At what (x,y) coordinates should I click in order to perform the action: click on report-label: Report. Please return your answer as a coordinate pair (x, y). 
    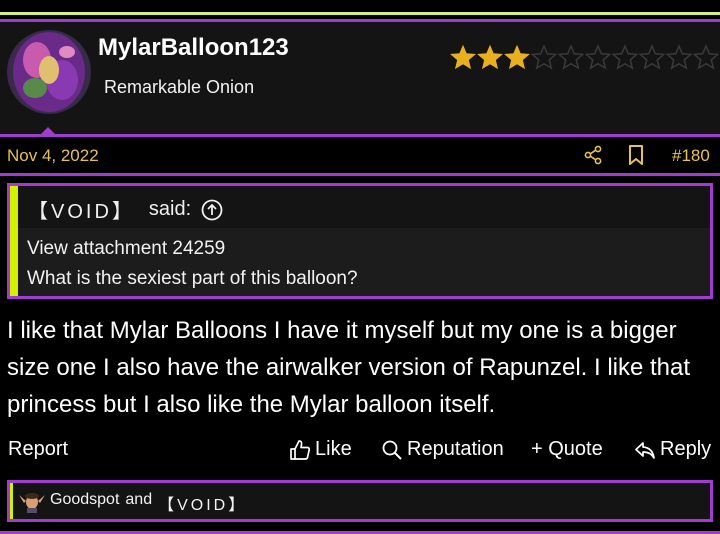
    Looking at the image, I should click on (38, 449).